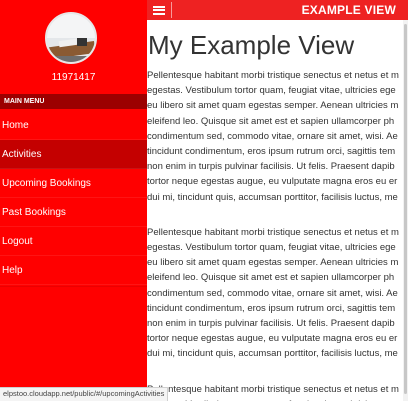 This screenshot has width=408, height=401. Describe the element at coordinates (73, 286) in the screenshot. I see `menu-divider` at that location.